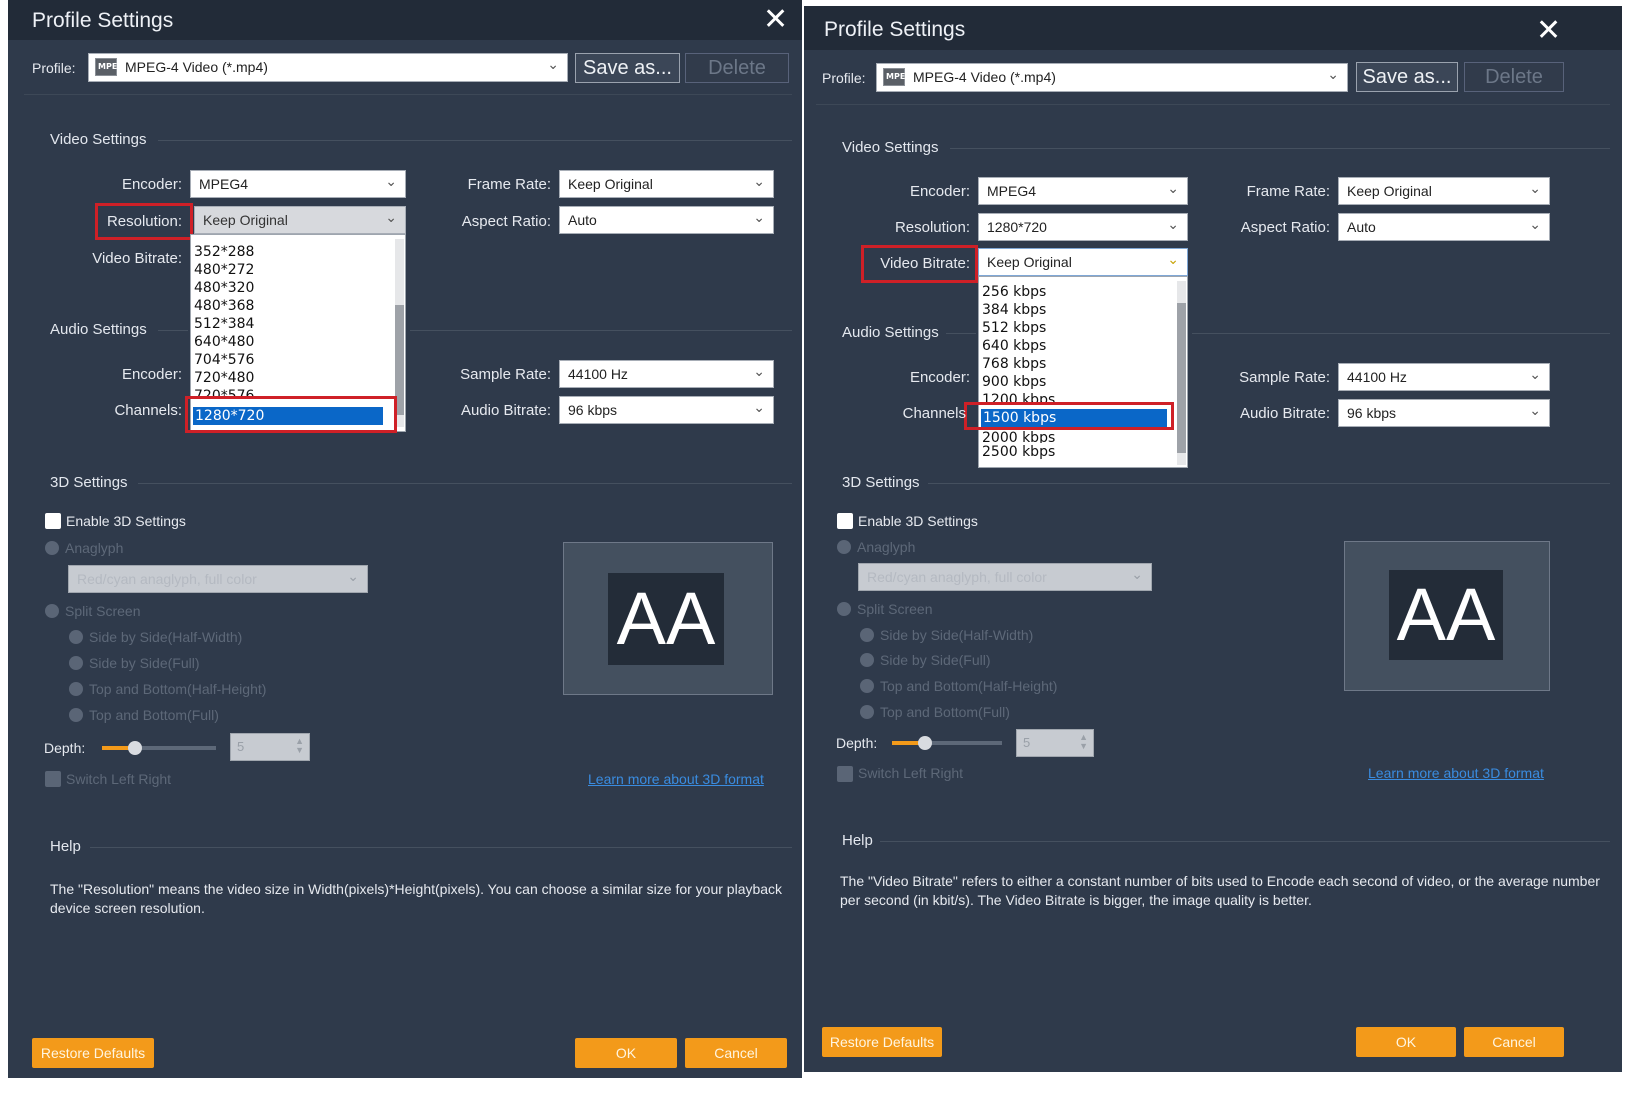 The height and width of the screenshot is (1118, 1626). What do you see at coordinates (1372, 413) in the screenshot?
I see `audio-bitrate-value: 96 kbps` at bounding box center [1372, 413].